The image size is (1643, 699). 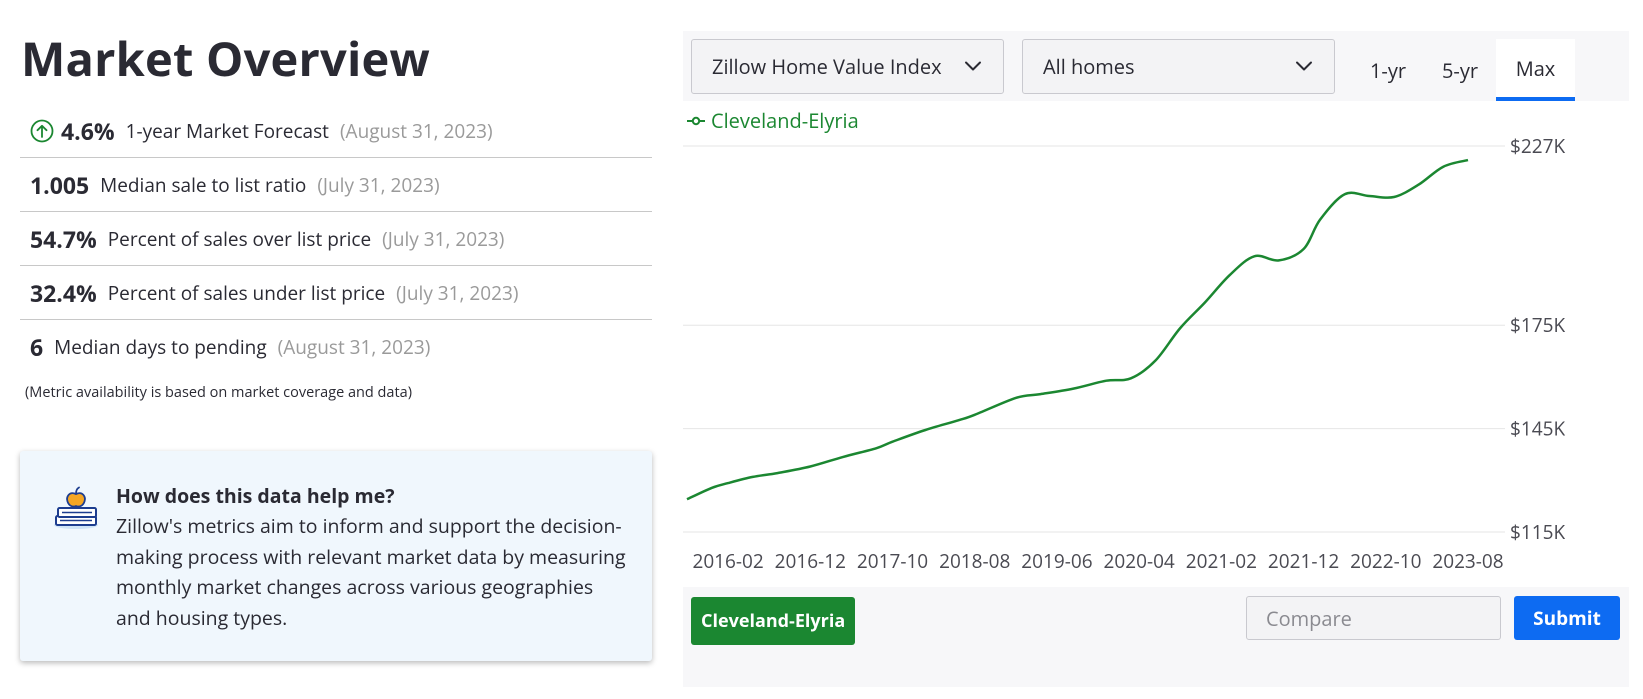 I want to click on range-5yr-button: 5-yr, so click(x=1460, y=70).